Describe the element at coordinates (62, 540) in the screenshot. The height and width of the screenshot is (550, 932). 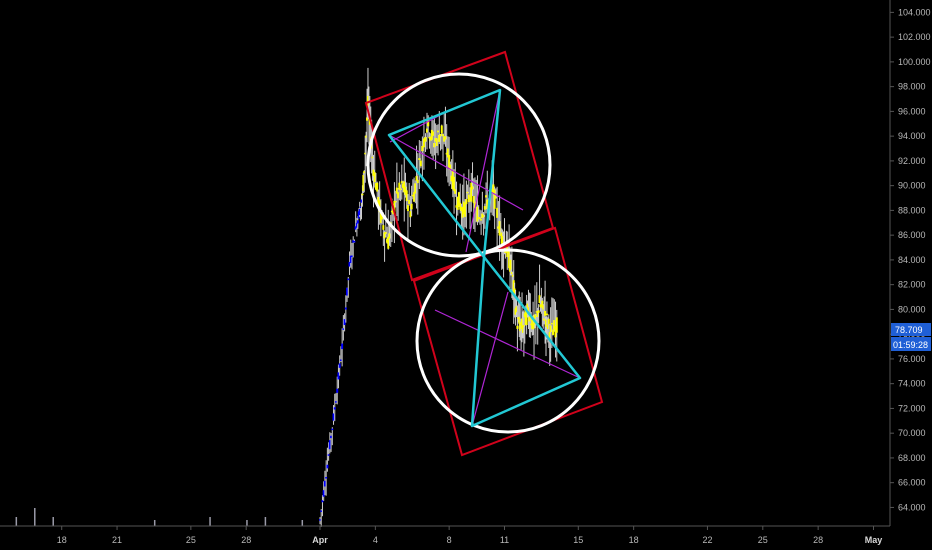
I see `time-tick-label: 18` at that location.